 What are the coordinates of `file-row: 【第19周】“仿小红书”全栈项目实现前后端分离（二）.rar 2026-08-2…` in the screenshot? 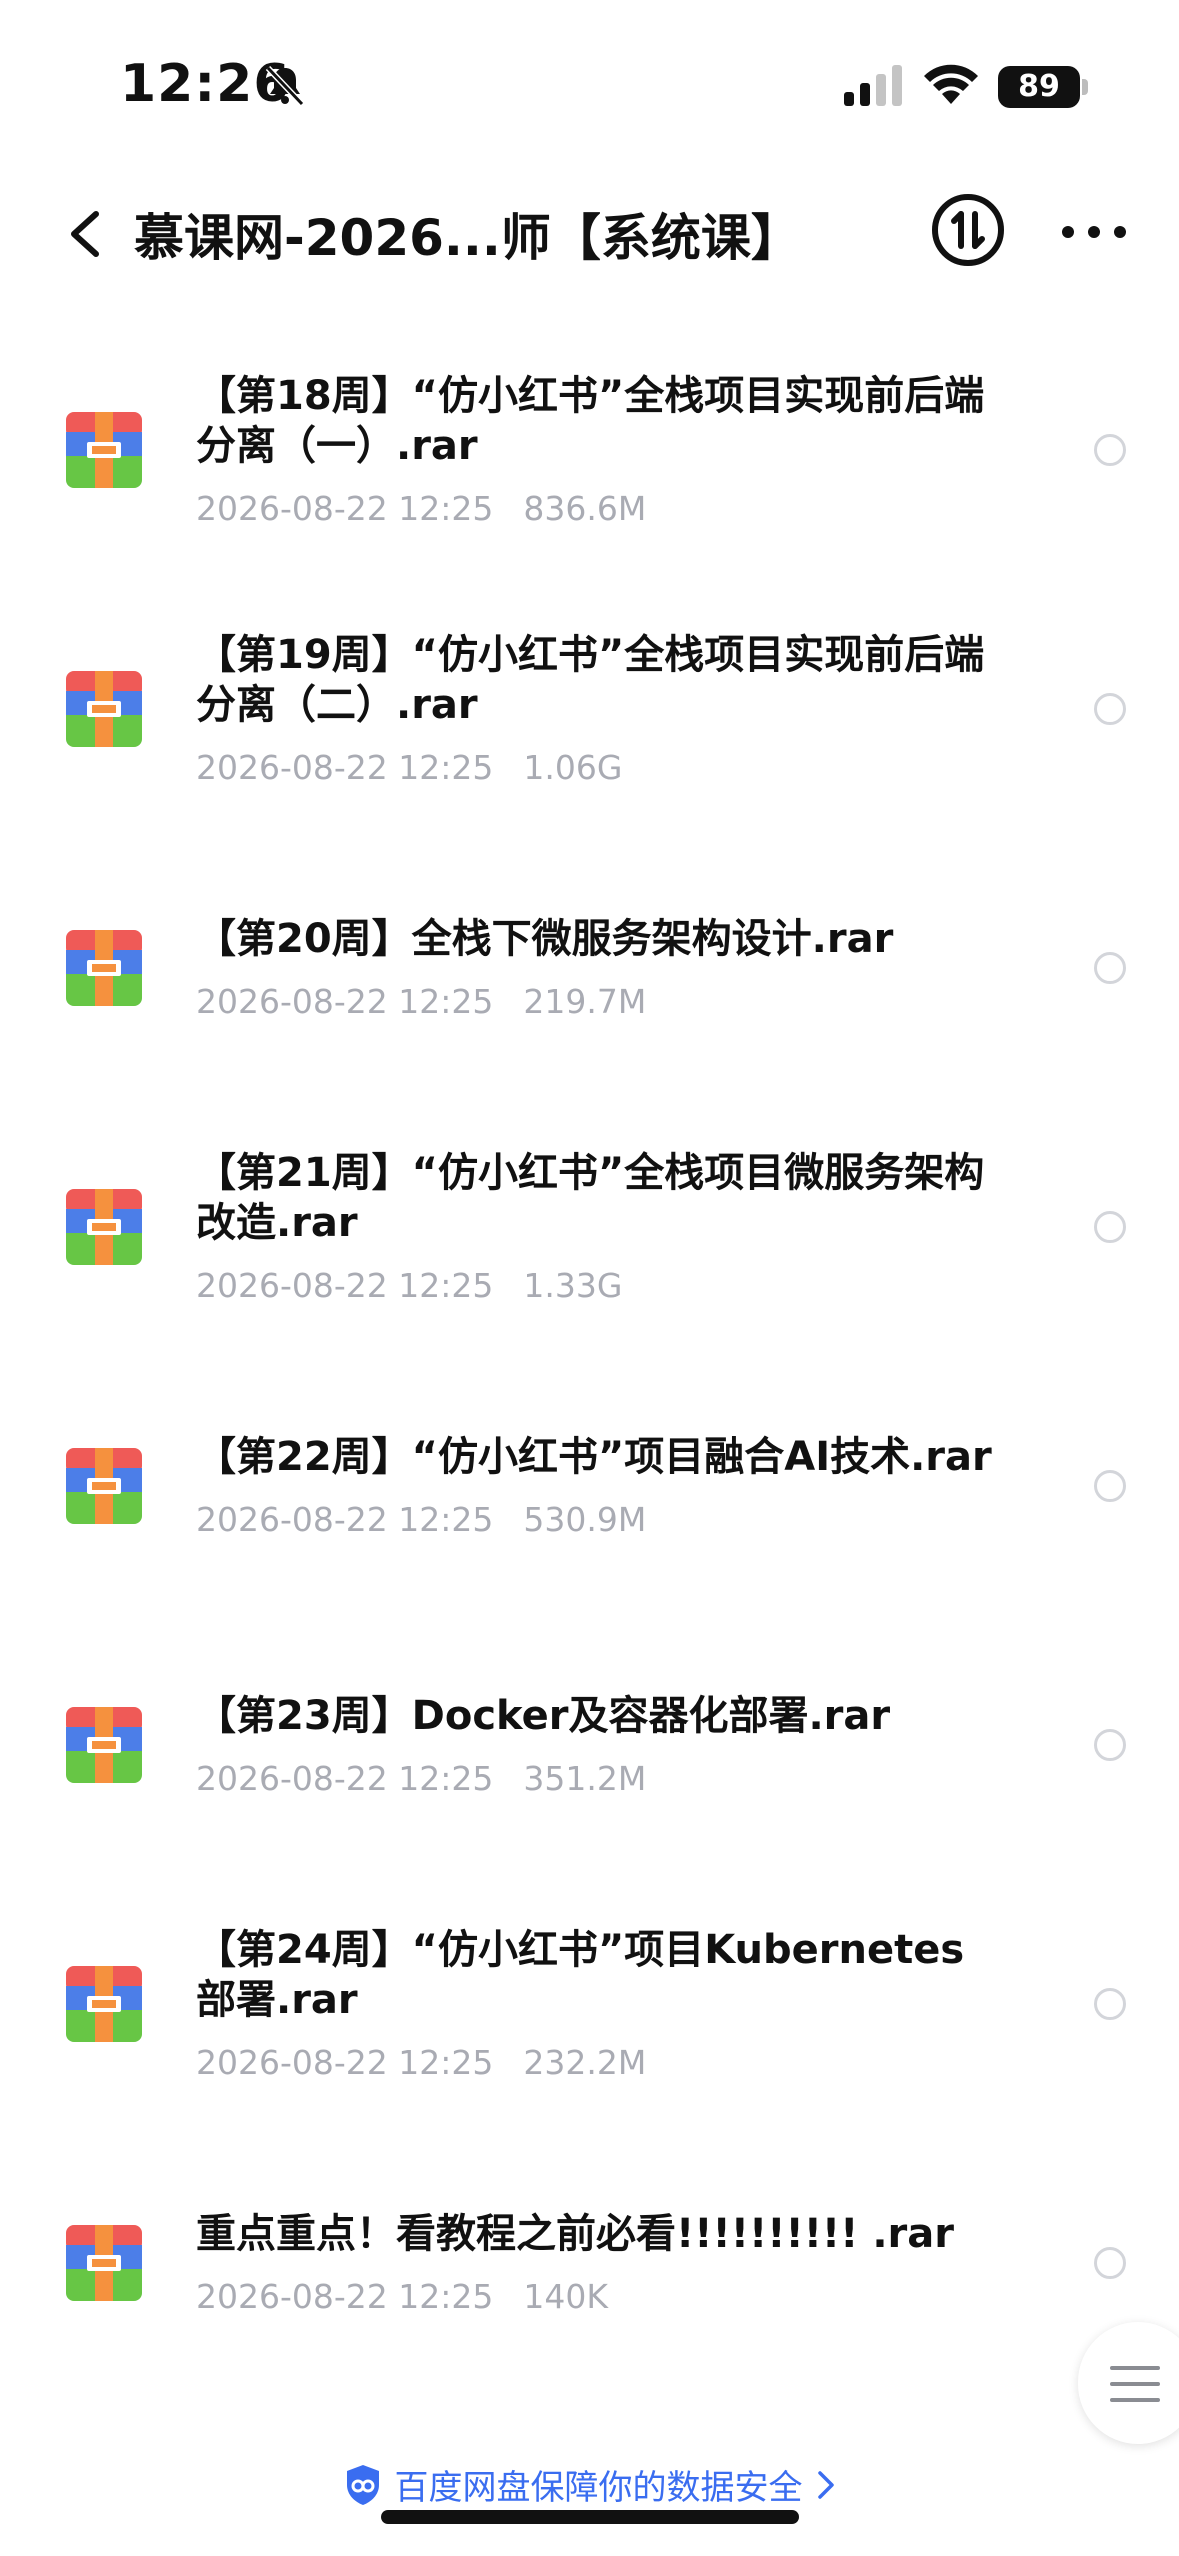 It's located at (589, 688).